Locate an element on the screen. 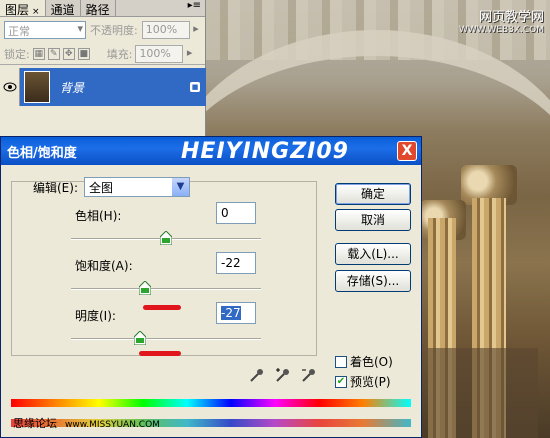 The width and height of the screenshot is (550, 438). eyedropper-icon is located at coordinates (257, 375).